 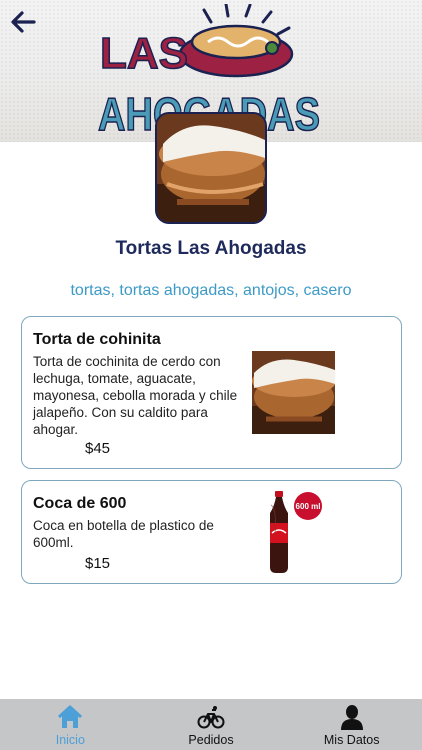 I want to click on product-price: $45, so click(x=98, y=448).